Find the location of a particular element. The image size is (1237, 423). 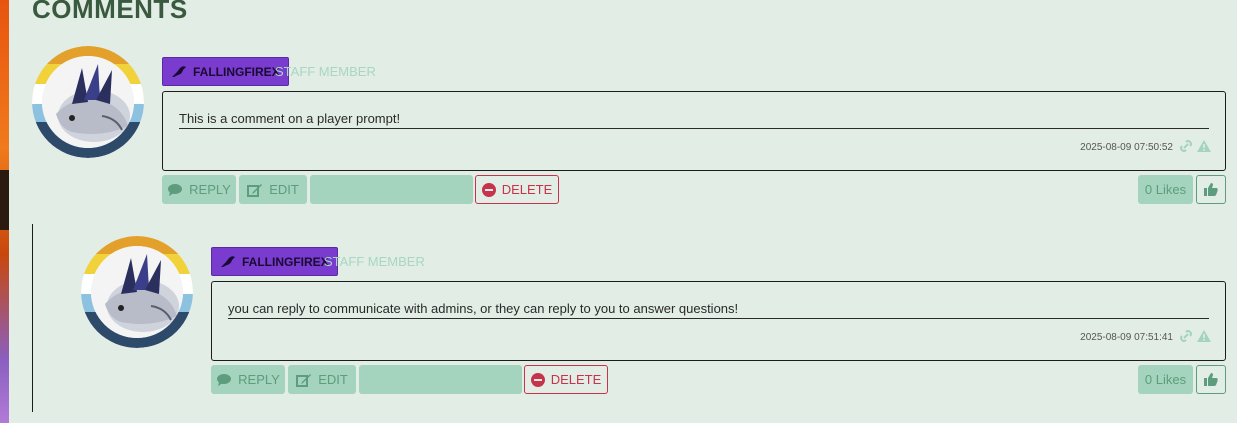

comment-text: This is a comment on a player prompt! is located at coordinates (694, 120).